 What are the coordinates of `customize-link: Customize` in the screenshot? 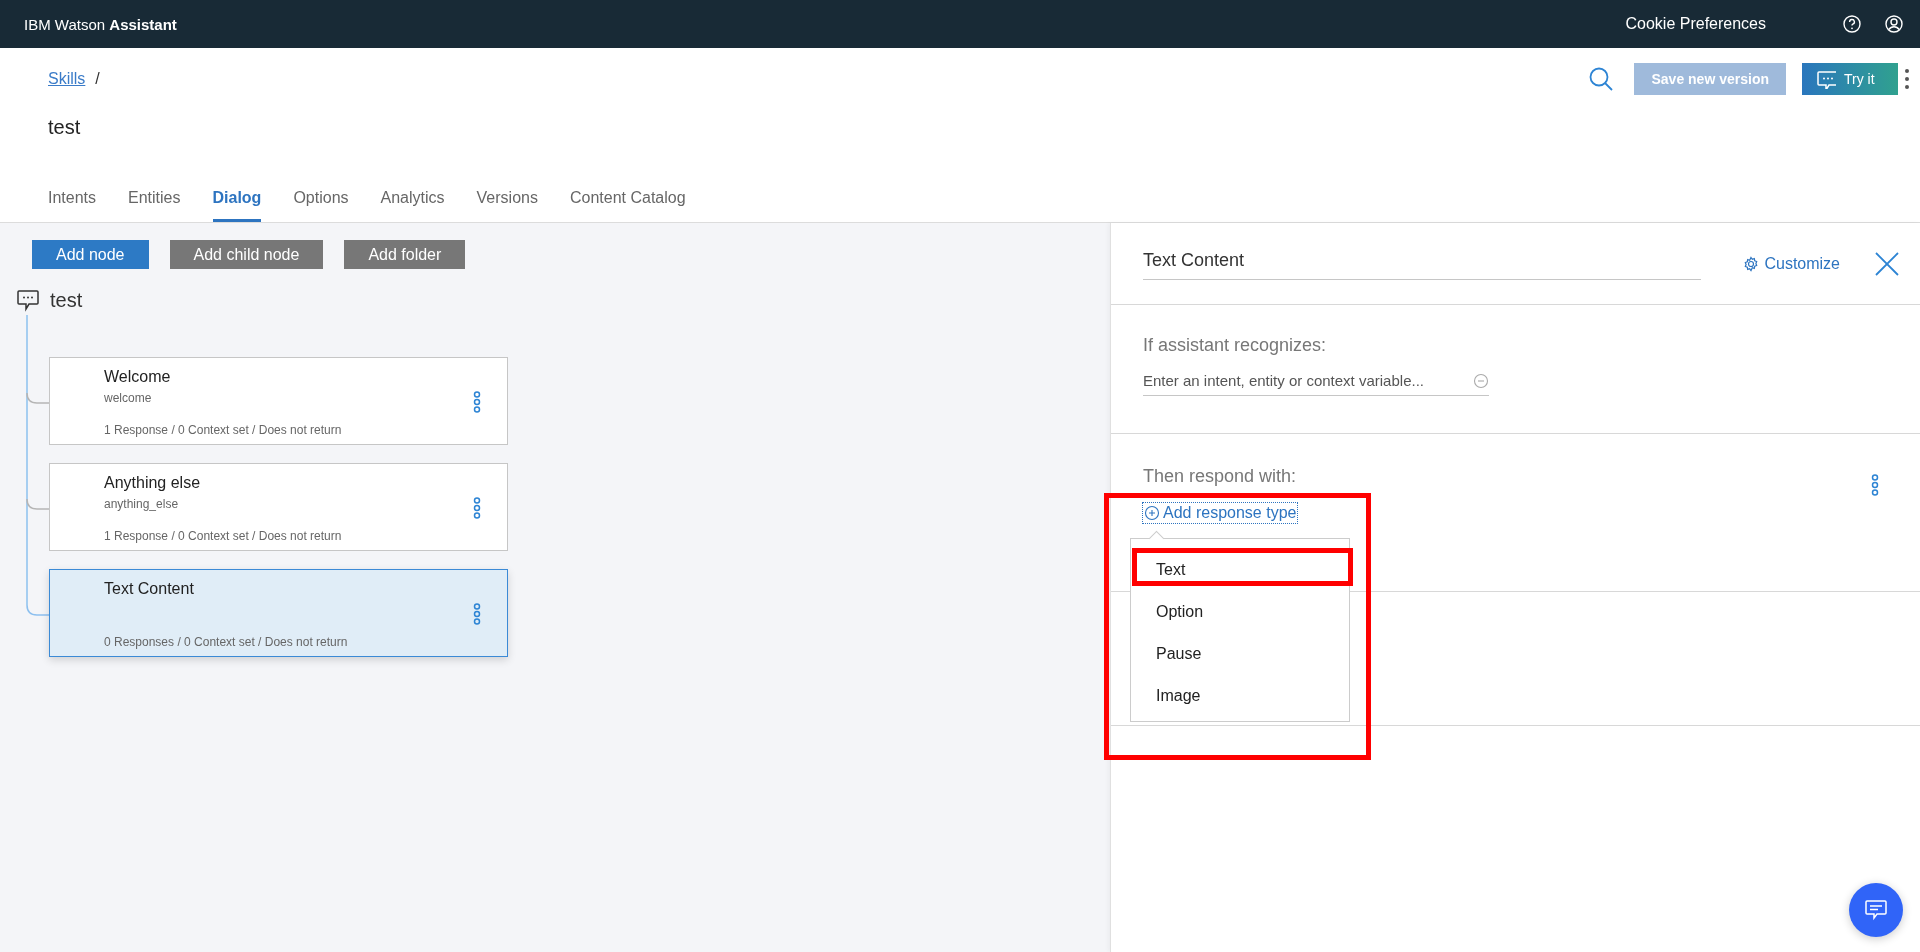 It's located at (1791, 263).